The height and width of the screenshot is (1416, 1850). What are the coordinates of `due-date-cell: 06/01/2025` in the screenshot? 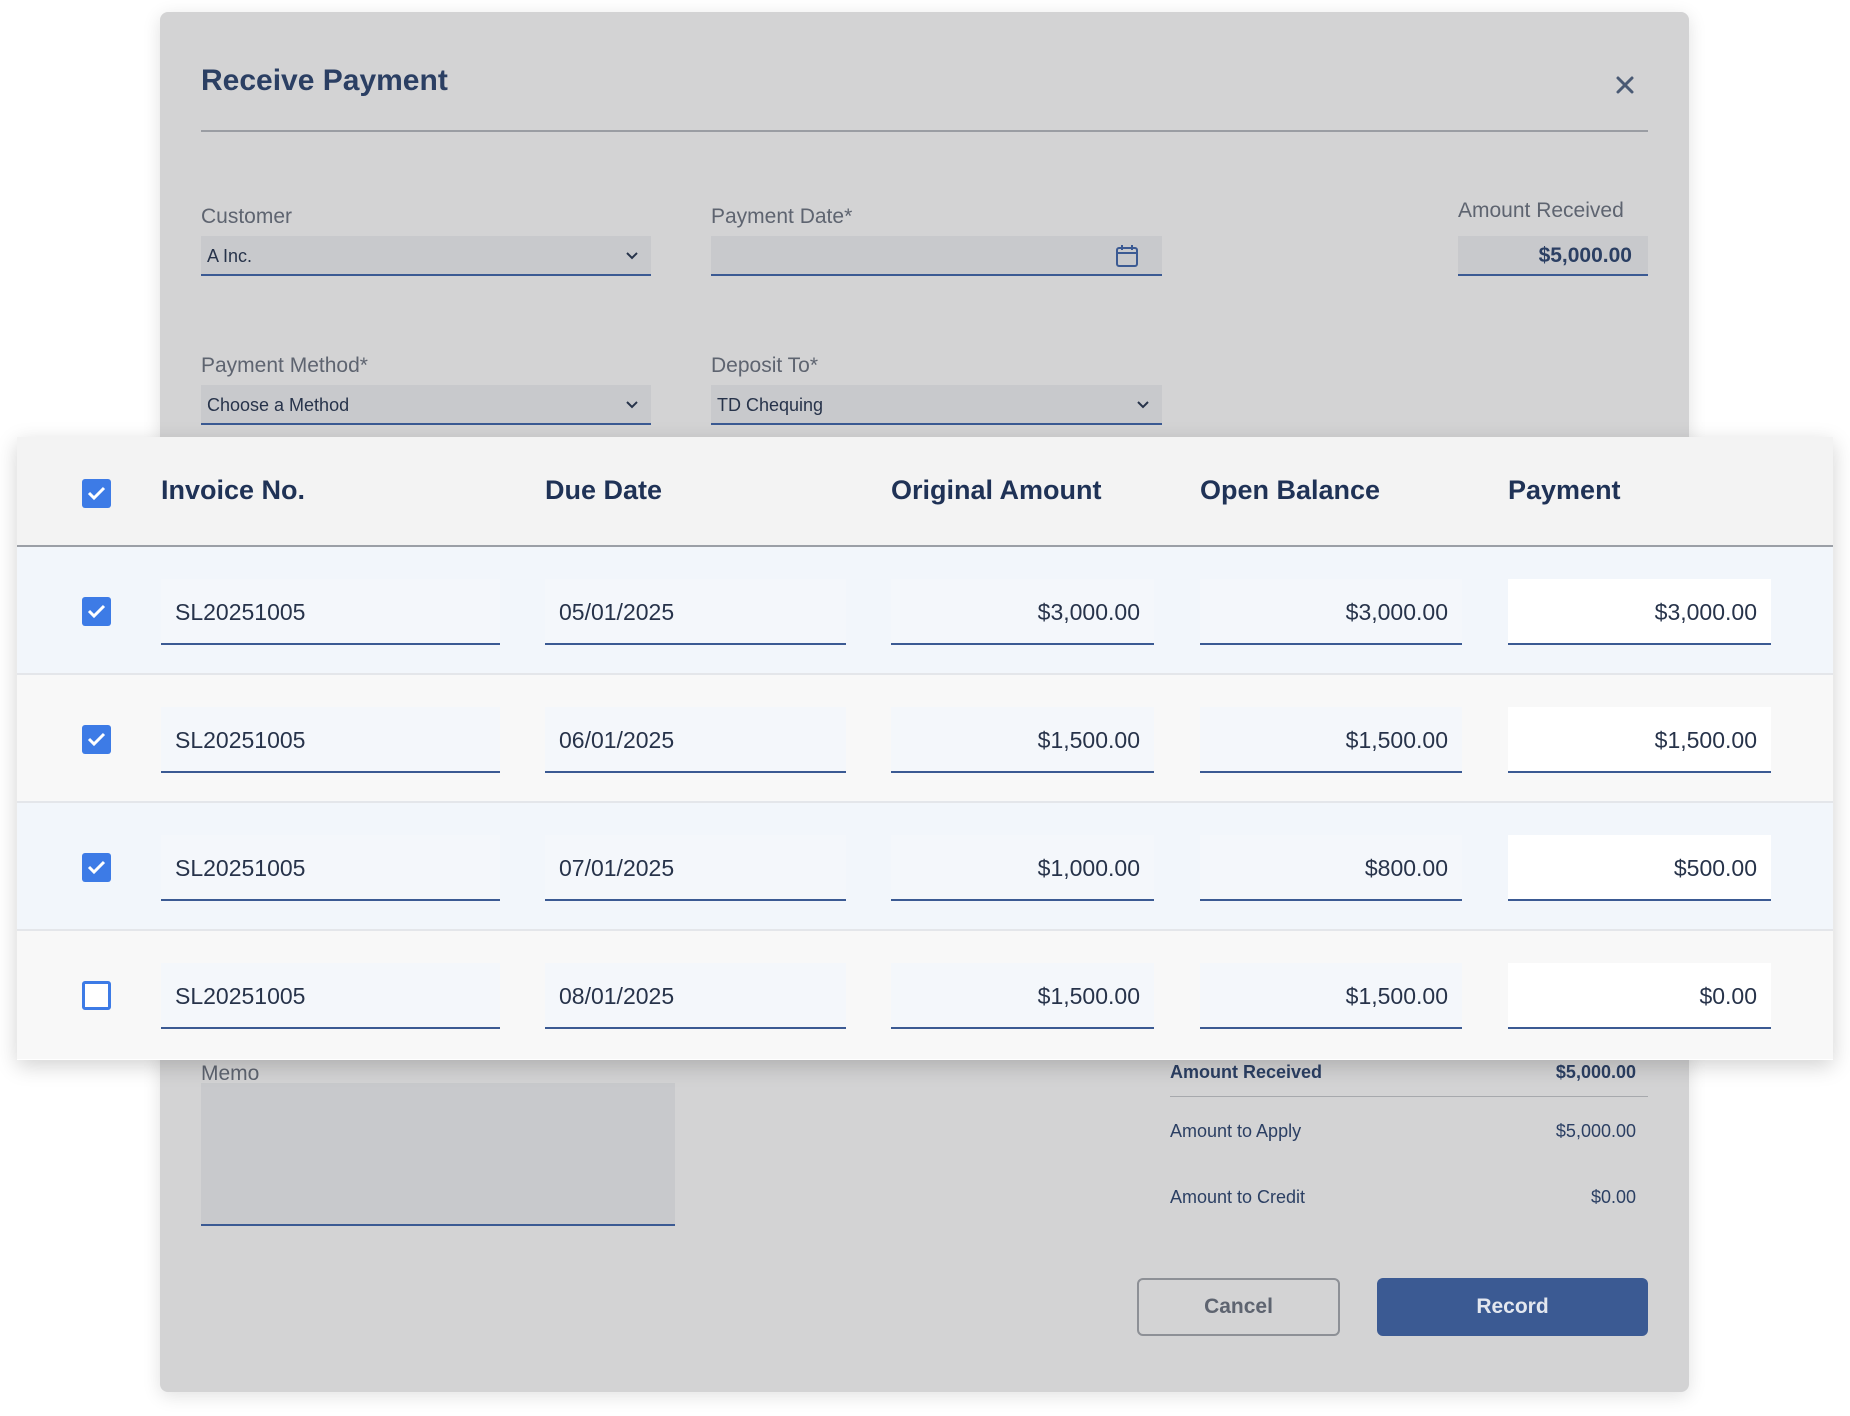 It's located at (695, 740).